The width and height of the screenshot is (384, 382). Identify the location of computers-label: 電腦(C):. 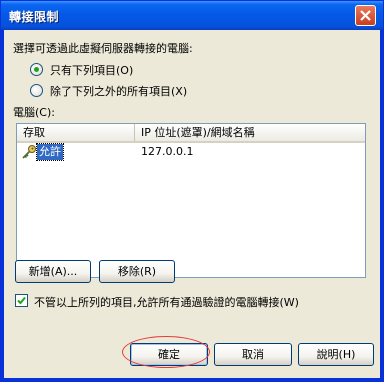
(34, 112).